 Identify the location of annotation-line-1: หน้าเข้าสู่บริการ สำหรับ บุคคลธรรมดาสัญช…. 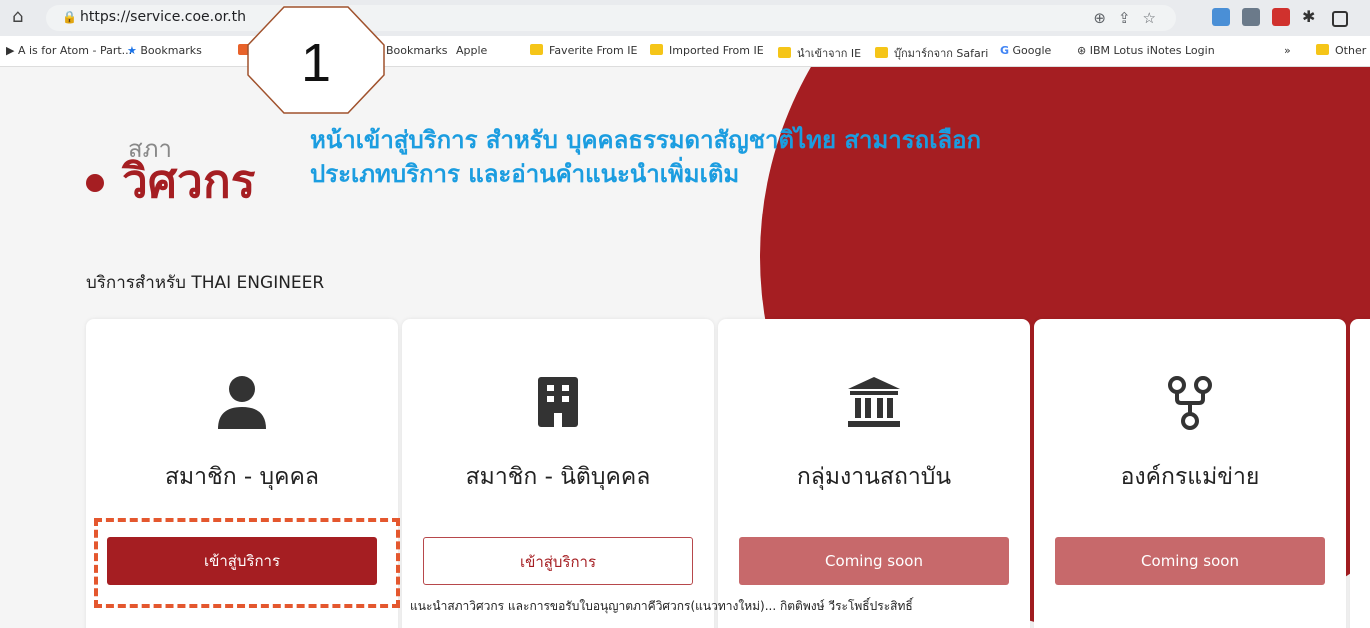
(646, 140).